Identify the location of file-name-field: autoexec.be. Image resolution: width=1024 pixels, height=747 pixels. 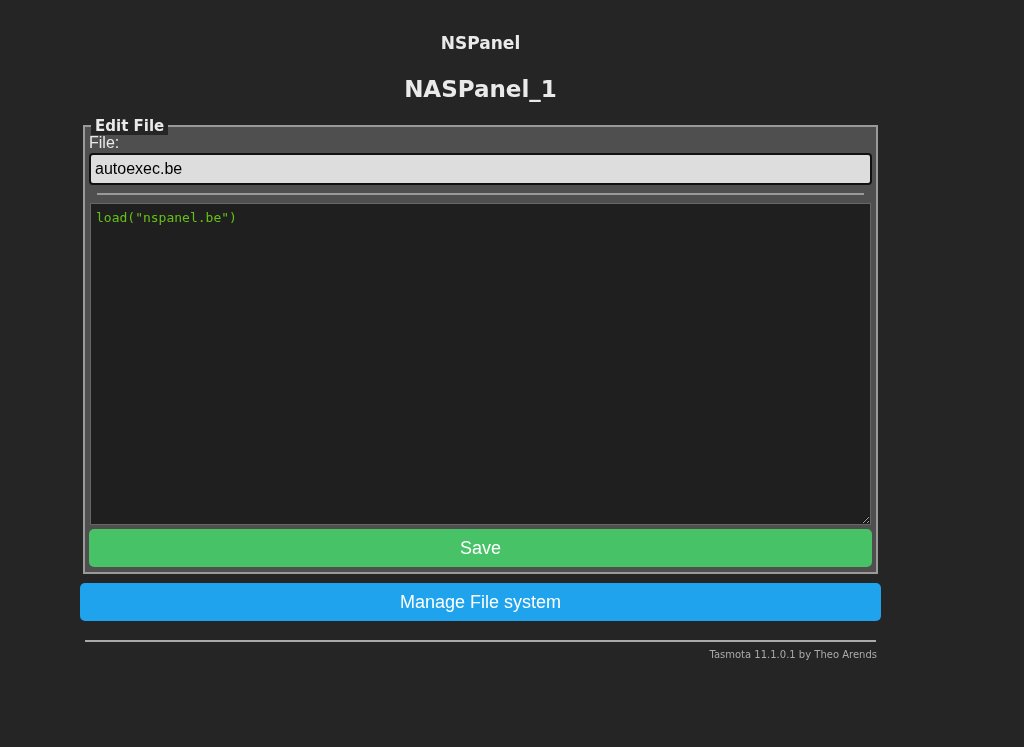
(480, 169).